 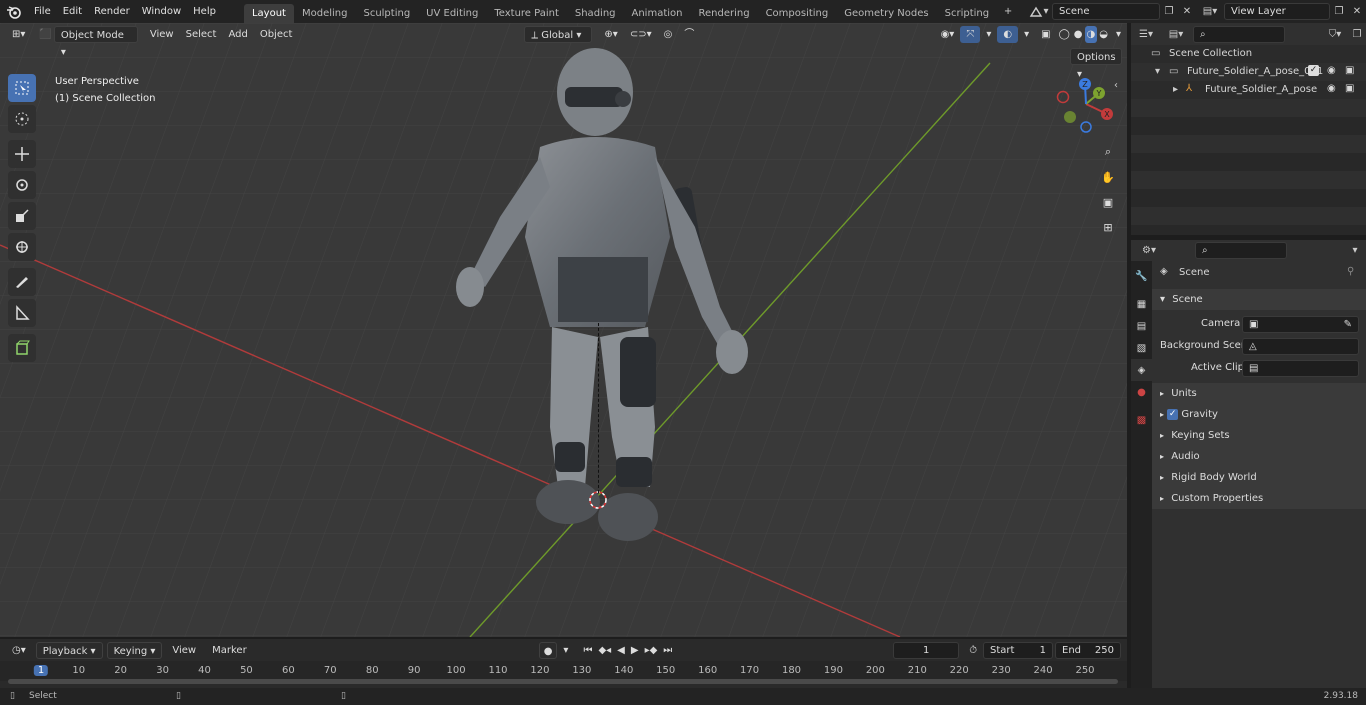 What do you see at coordinates (452, 13) in the screenshot?
I see `tab-uv-editing: UV Editing` at bounding box center [452, 13].